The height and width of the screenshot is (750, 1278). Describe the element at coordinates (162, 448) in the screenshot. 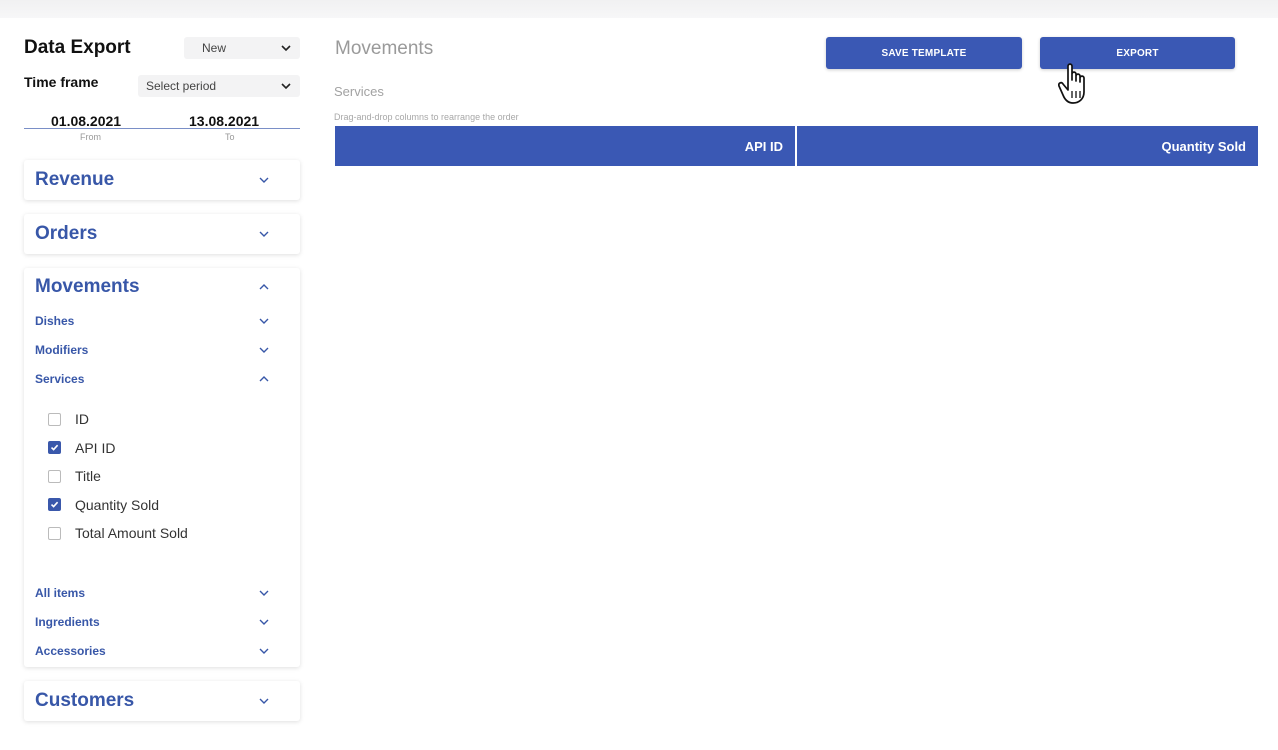

I see `field-api-id: API ID` at that location.